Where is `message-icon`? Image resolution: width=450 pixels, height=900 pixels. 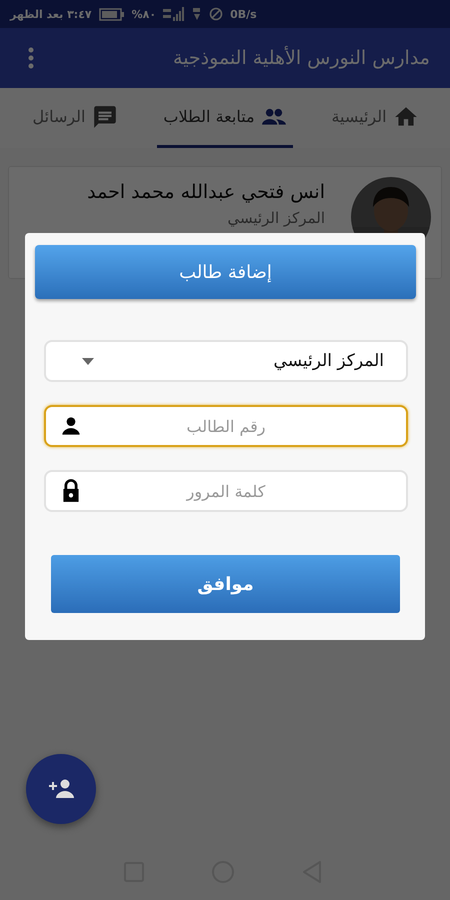
message-icon is located at coordinates (105, 117).